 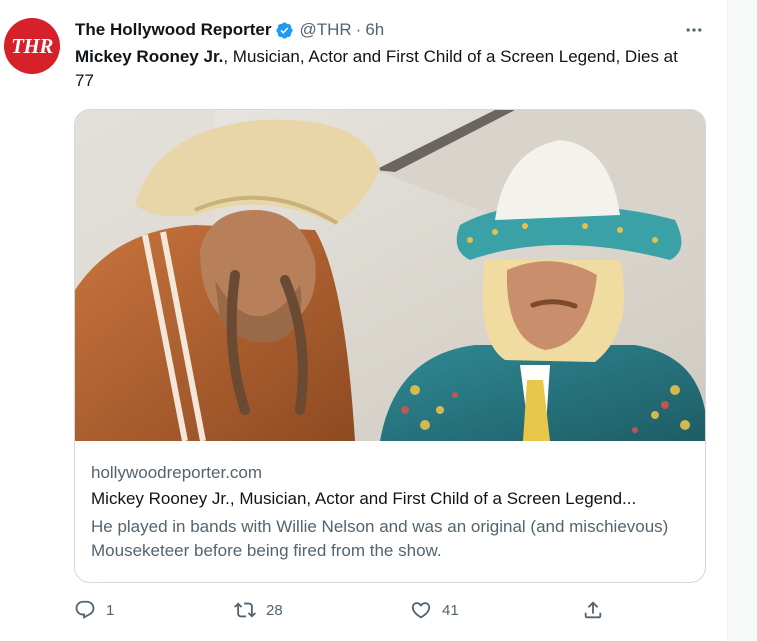 What do you see at coordinates (173, 30) in the screenshot?
I see `author-display-name: The Hollywood Reporter` at bounding box center [173, 30].